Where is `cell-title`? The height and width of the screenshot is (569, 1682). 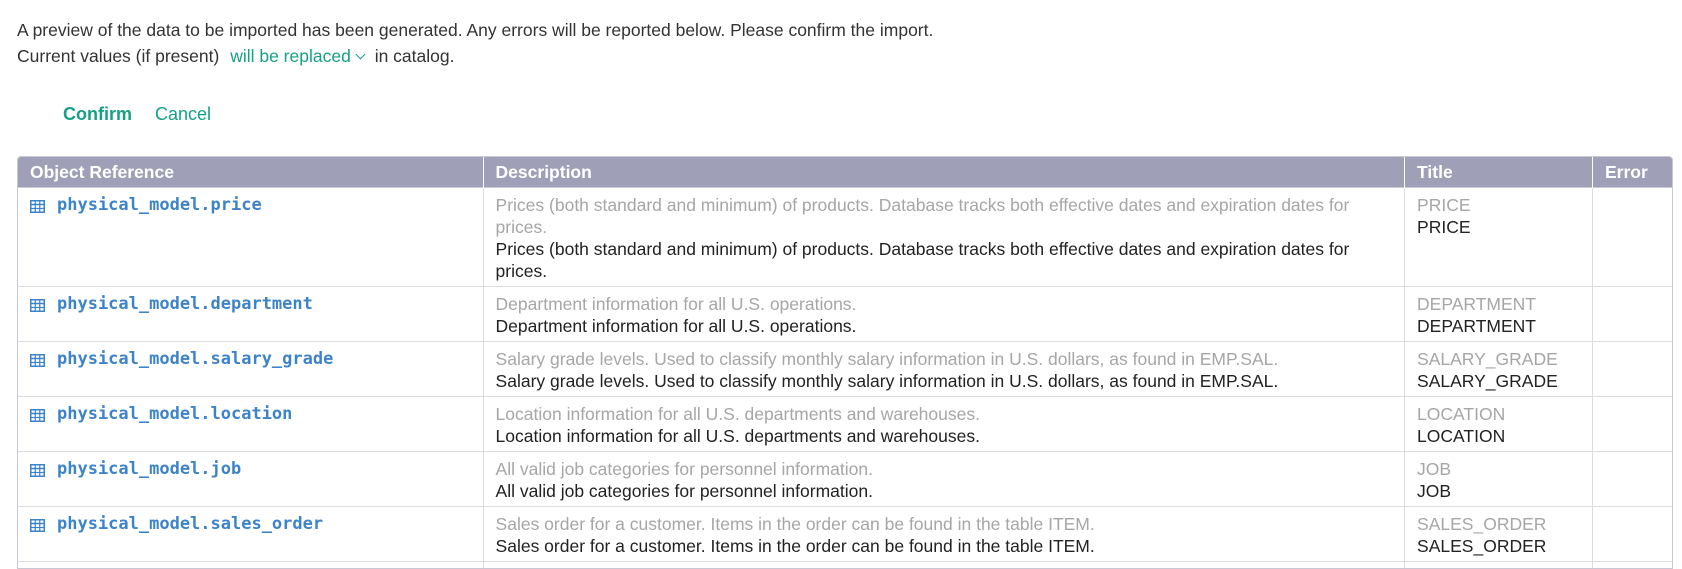 cell-title is located at coordinates (1498, 564).